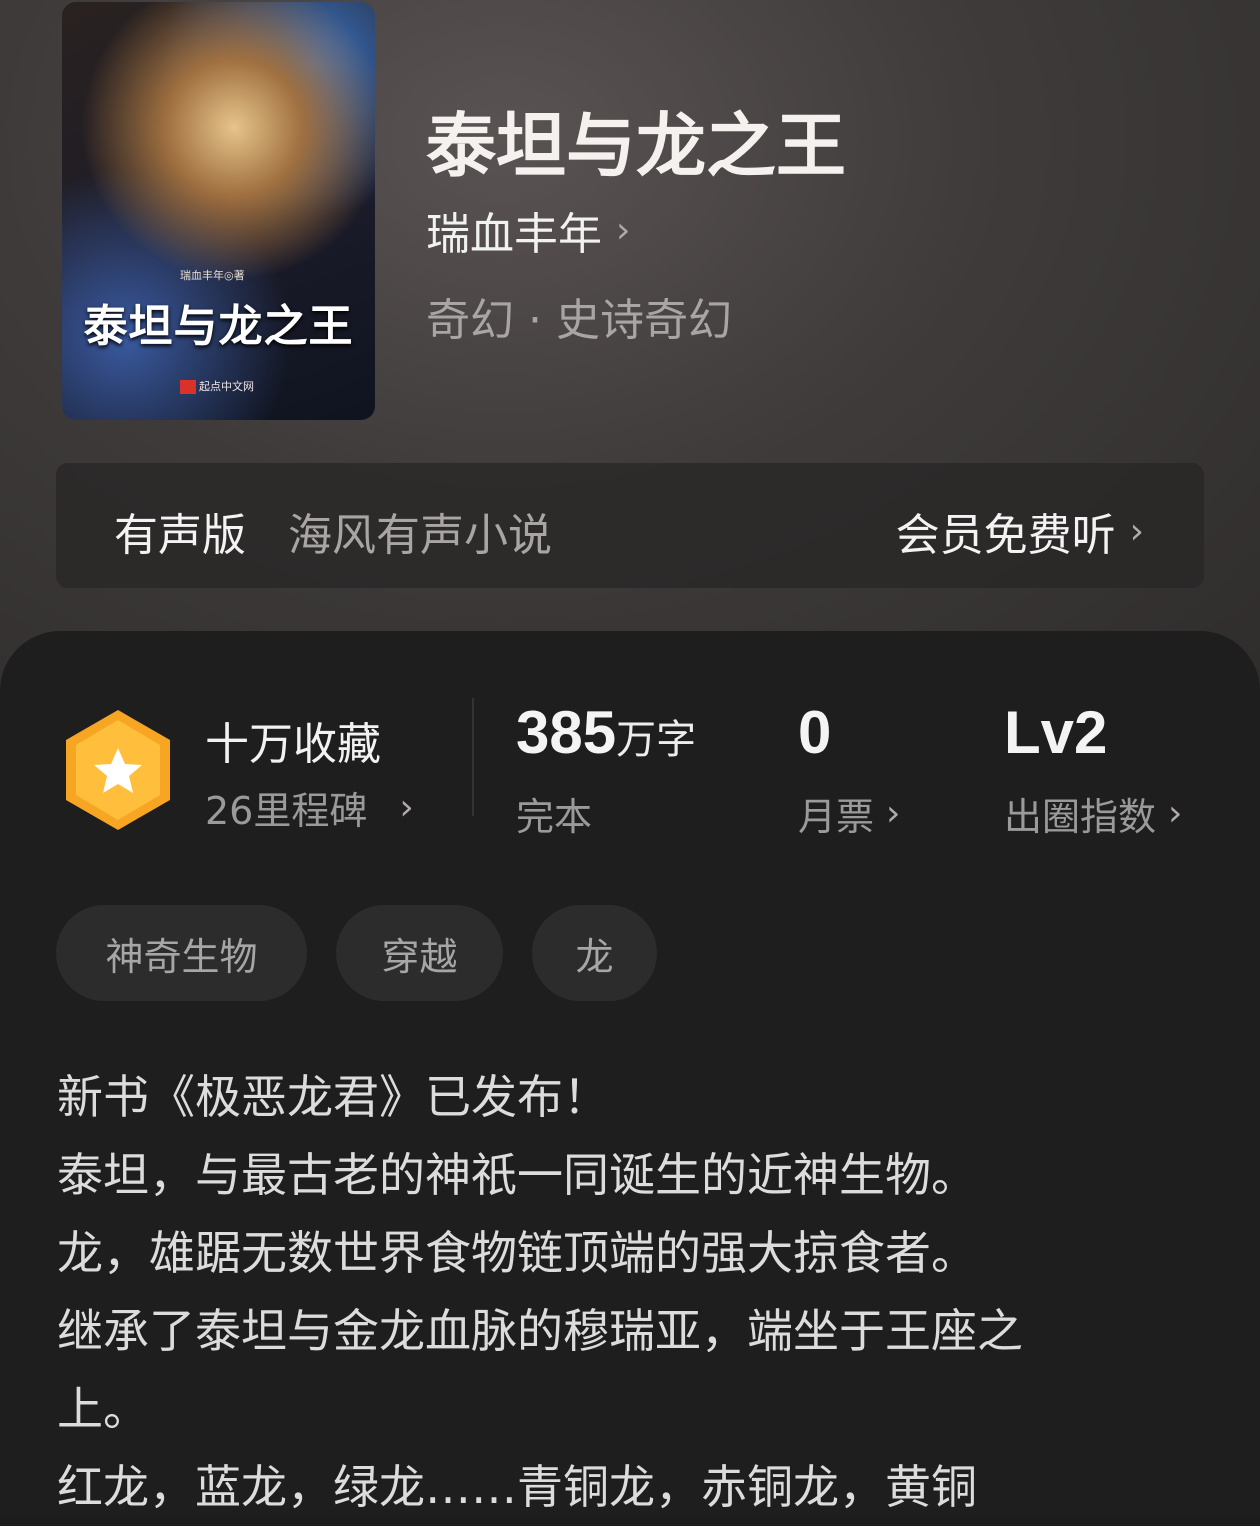 The width and height of the screenshot is (1260, 1526). What do you see at coordinates (473, 757) in the screenshot?
I see `stats-divider` at bounding box center [473, 757].